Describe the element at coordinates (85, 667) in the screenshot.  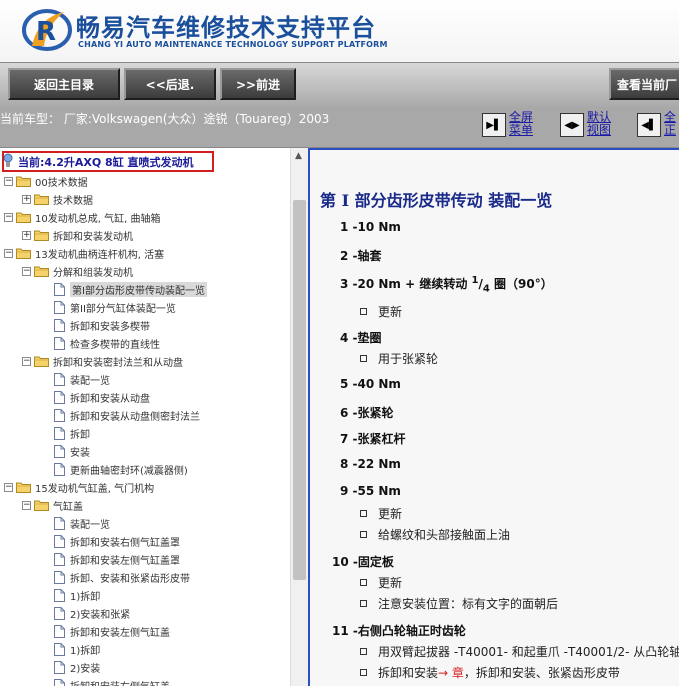
I see `tree-node-label: 2)安装` at that location.